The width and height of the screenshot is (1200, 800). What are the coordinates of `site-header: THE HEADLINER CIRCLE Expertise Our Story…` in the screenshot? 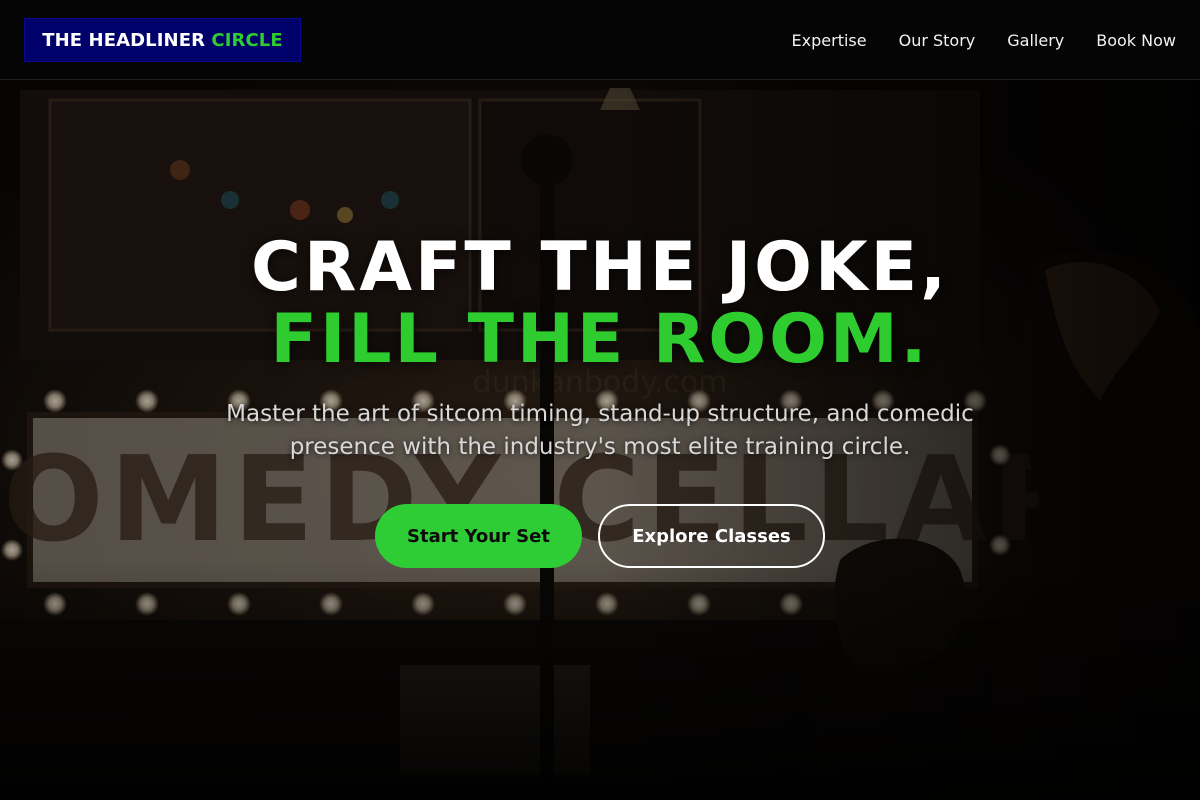 It's located at (600, 40).